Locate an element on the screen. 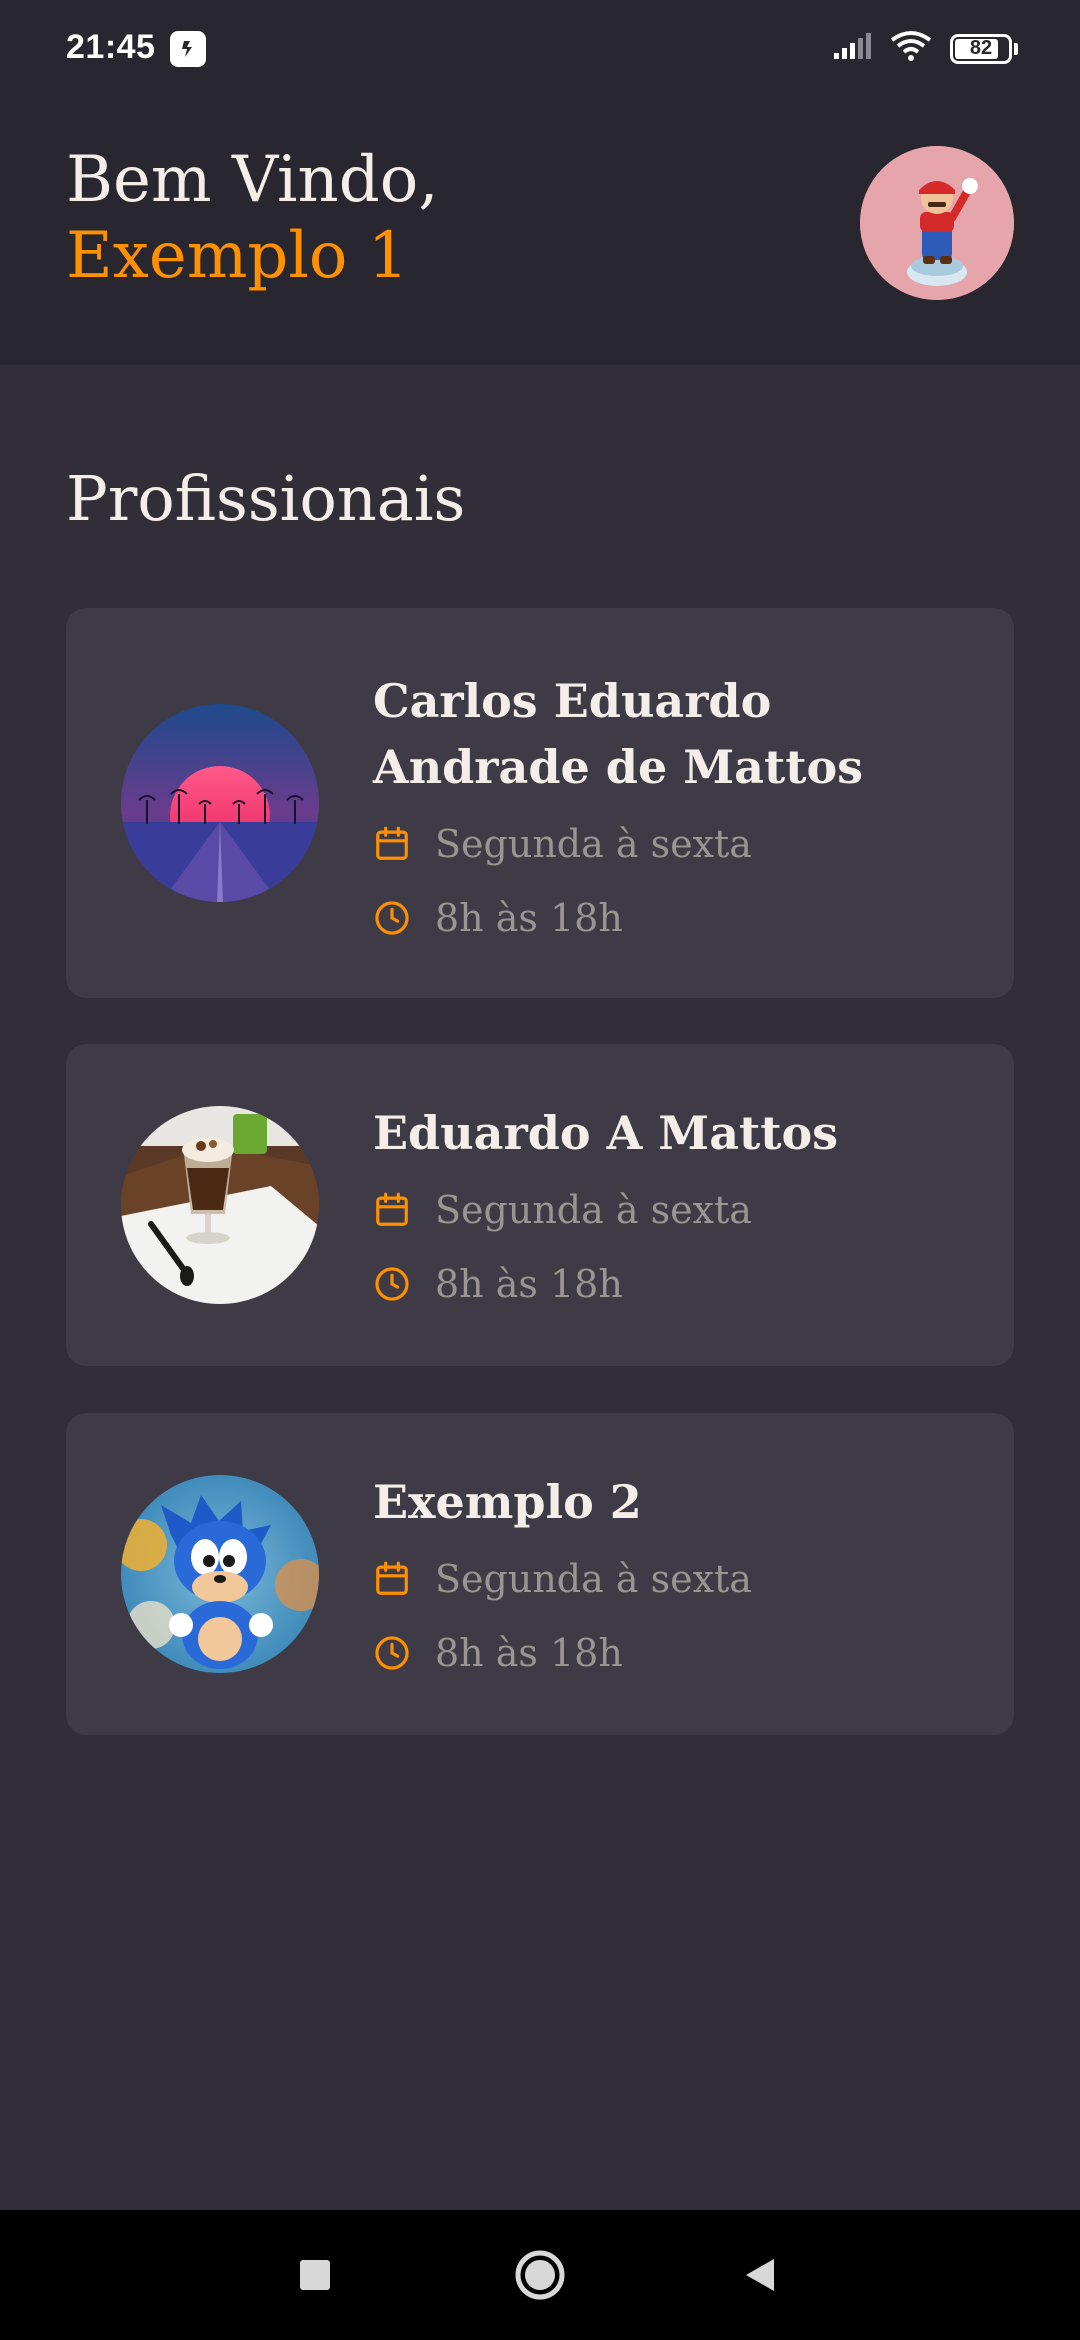  user-avatar is located at coordinates (937, 223).